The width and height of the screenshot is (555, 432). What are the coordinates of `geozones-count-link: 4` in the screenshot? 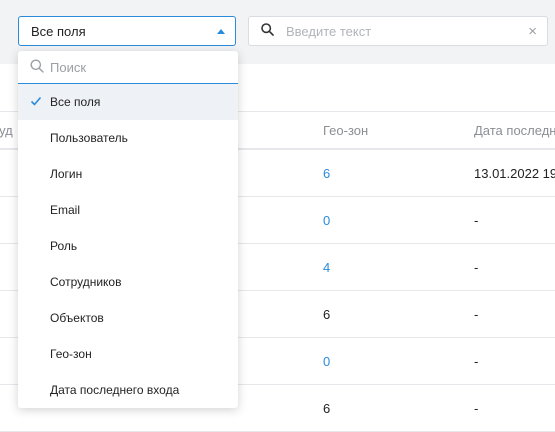 It's located at (326, 267).